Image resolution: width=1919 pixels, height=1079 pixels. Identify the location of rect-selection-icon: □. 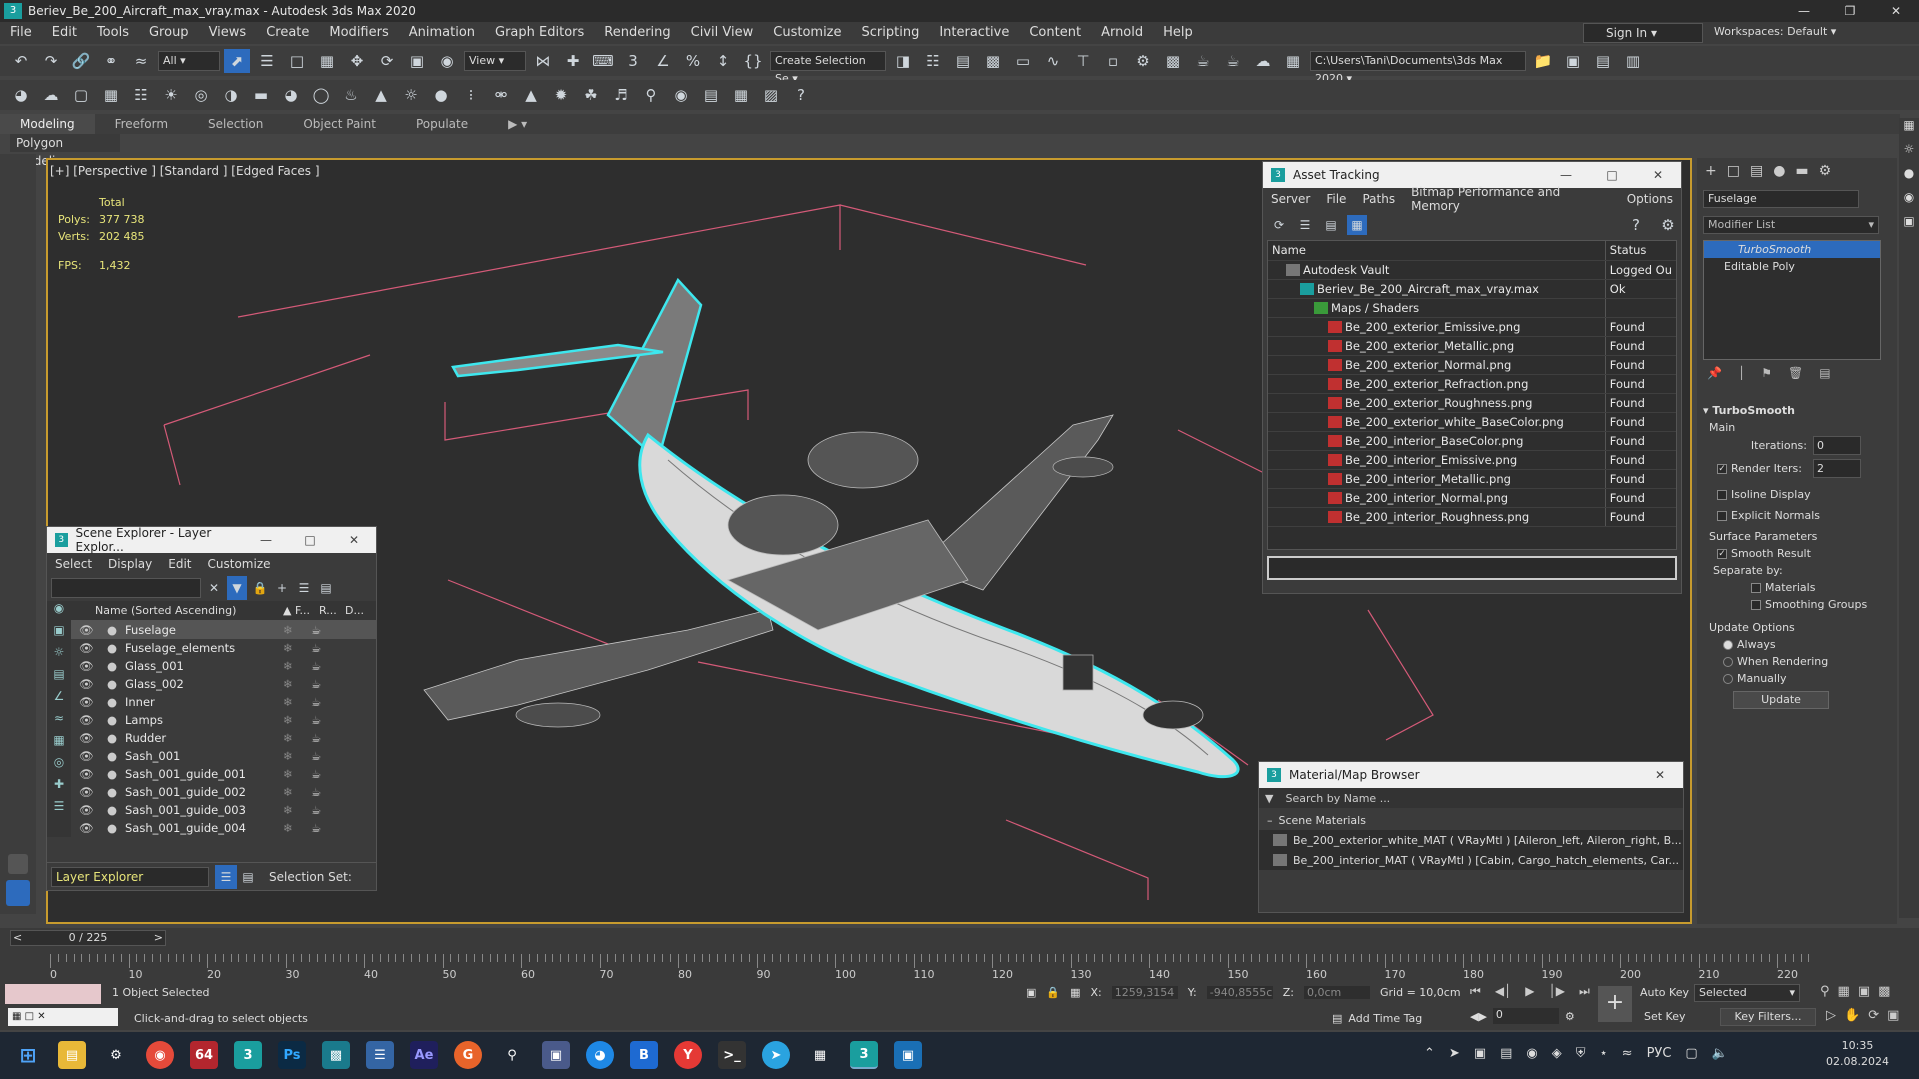
(297, 61).